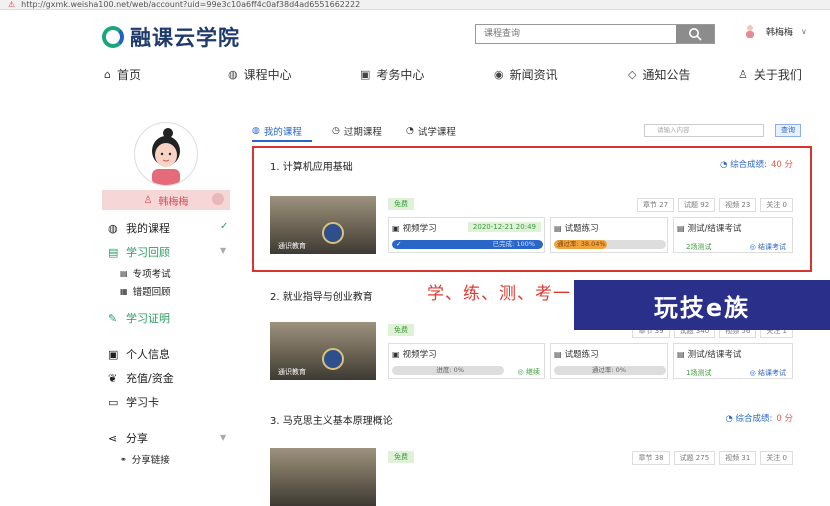 The image size is (830, 506). What do you see at coordinates (357, 131) in the screenshot?
I see `tab-expired-courses: ◷ 过期课程` at bounding box center [357, 131].